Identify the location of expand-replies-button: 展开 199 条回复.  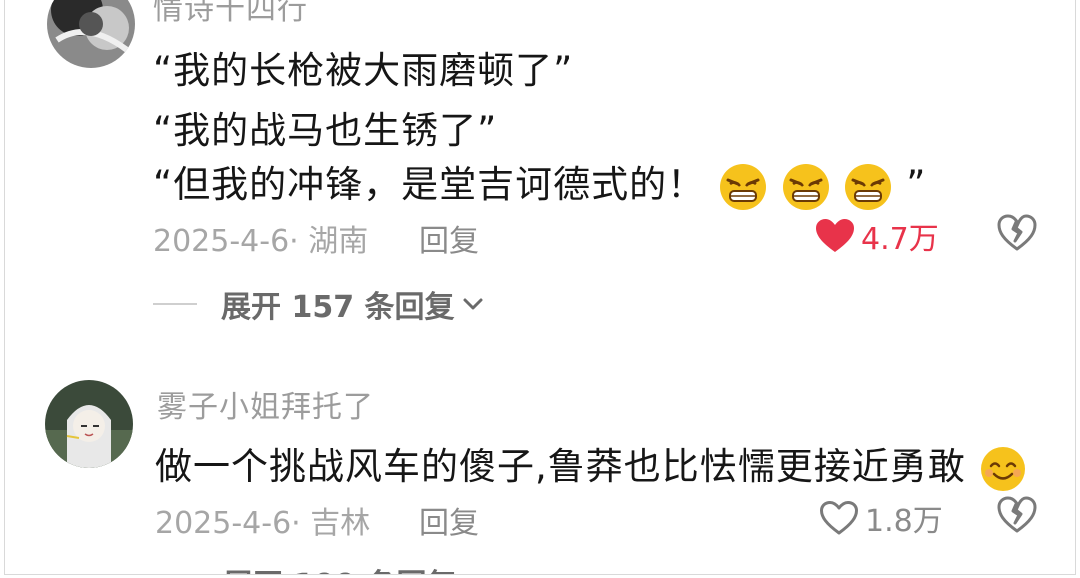
(306, 567).